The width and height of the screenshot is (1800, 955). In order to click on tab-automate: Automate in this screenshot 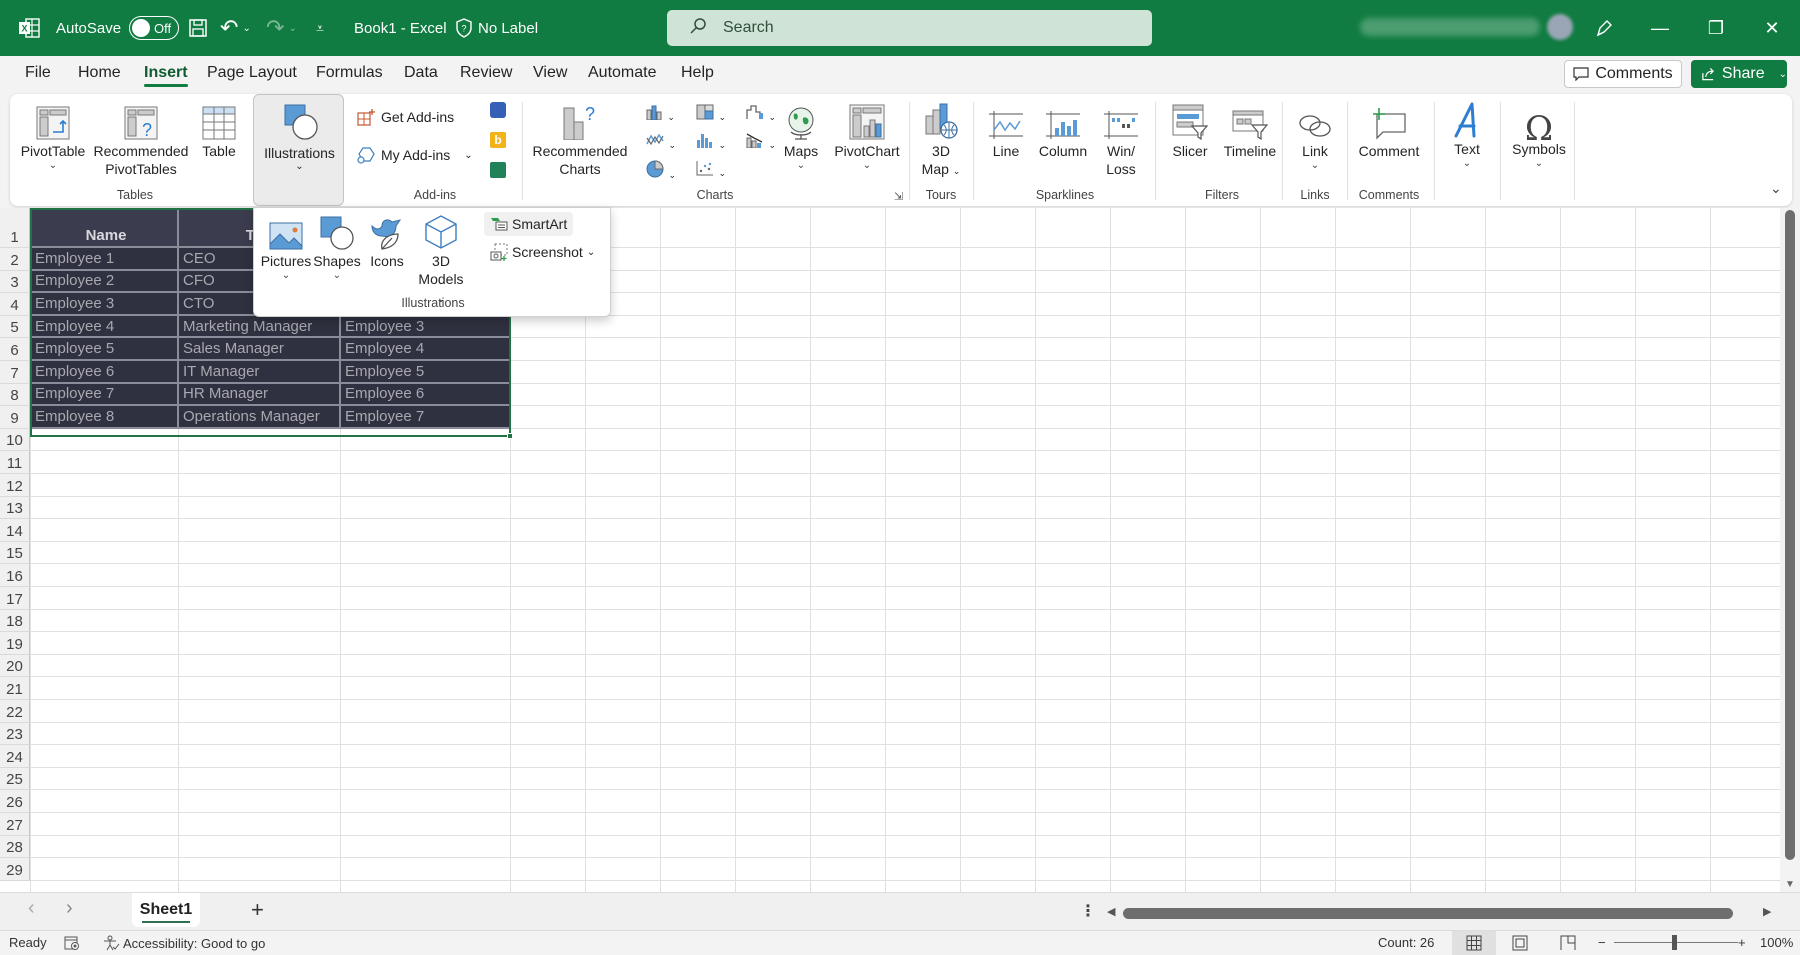, I will do `click(622, 73)`.